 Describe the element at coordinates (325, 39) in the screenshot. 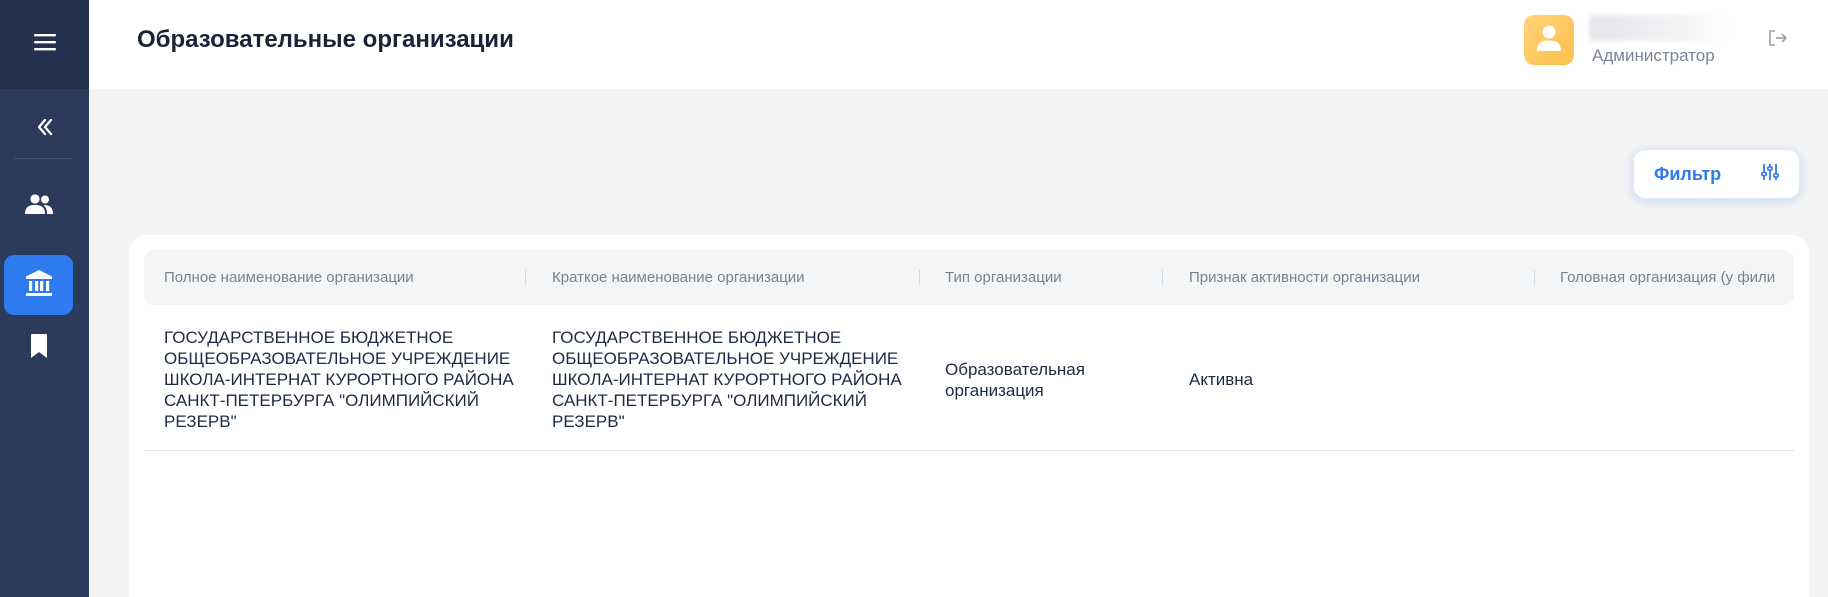

I see `page-title: Образовательные организации` at that location.